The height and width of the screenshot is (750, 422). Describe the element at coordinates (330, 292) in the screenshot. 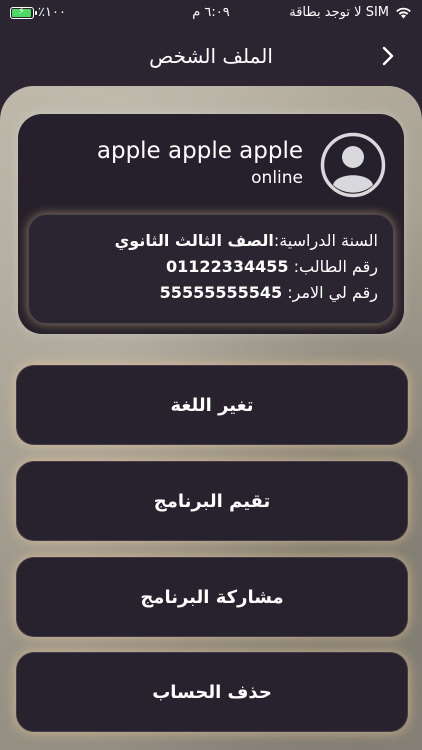

I see `parent-number-label: رقم لي الامر:` at that location.